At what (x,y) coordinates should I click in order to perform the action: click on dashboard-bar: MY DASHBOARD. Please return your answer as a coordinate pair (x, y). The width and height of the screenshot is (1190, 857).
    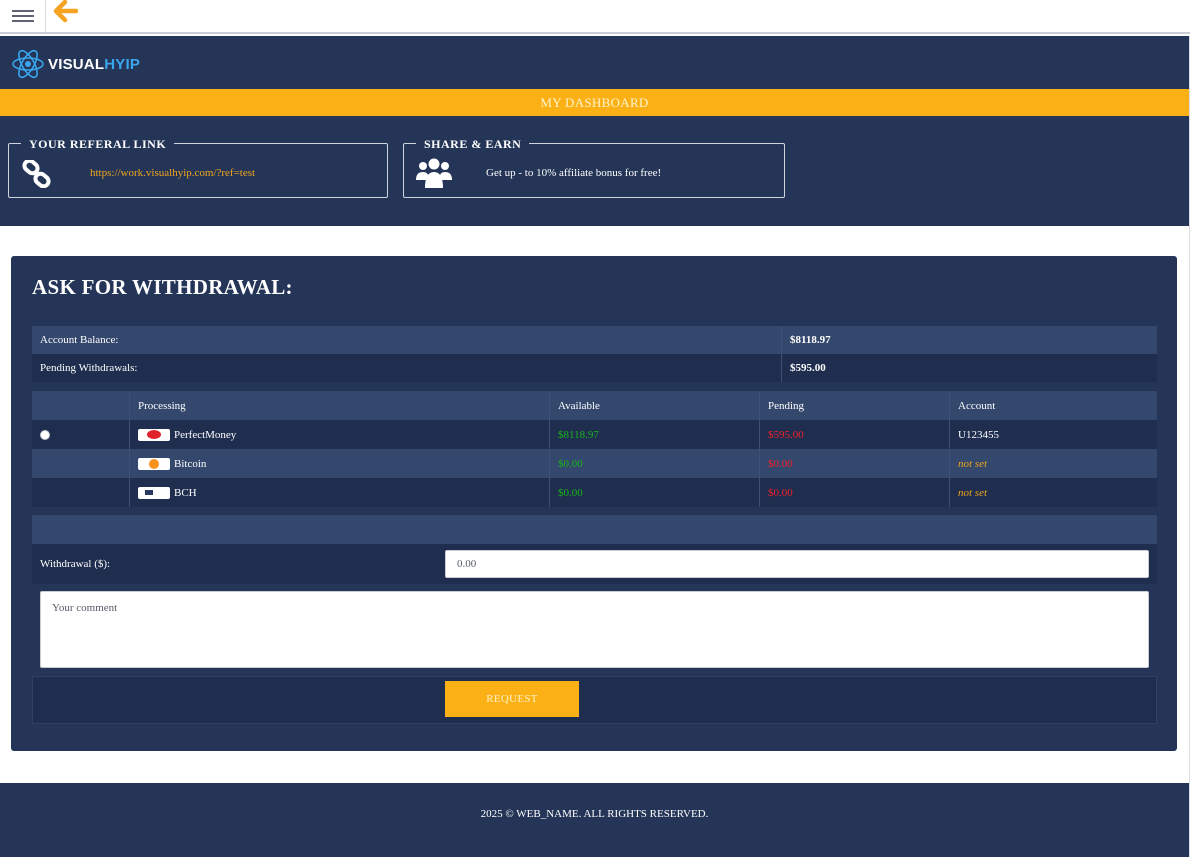
    Looking at the image, I should click on (594, 102).